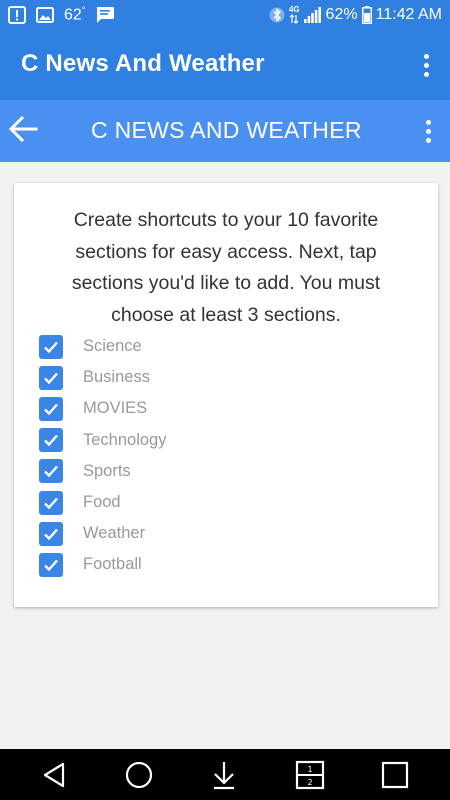 Image resolution: width=450 pixels, height=800 pixels. What do you see at coordinates (23, 129) in the screenshot?
I see `back-arrow-icon` at bounding box center [23, 129].